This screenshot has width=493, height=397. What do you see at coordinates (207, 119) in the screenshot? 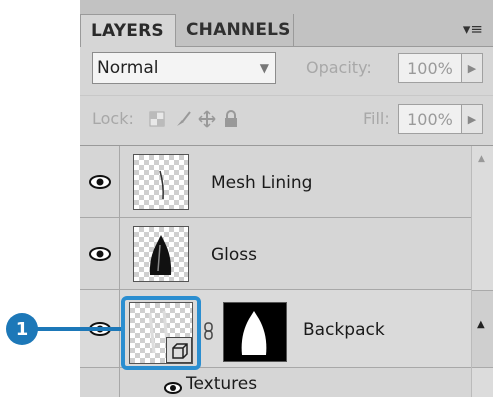
I see `lock-position-icon` at bounding box center [207, 119].